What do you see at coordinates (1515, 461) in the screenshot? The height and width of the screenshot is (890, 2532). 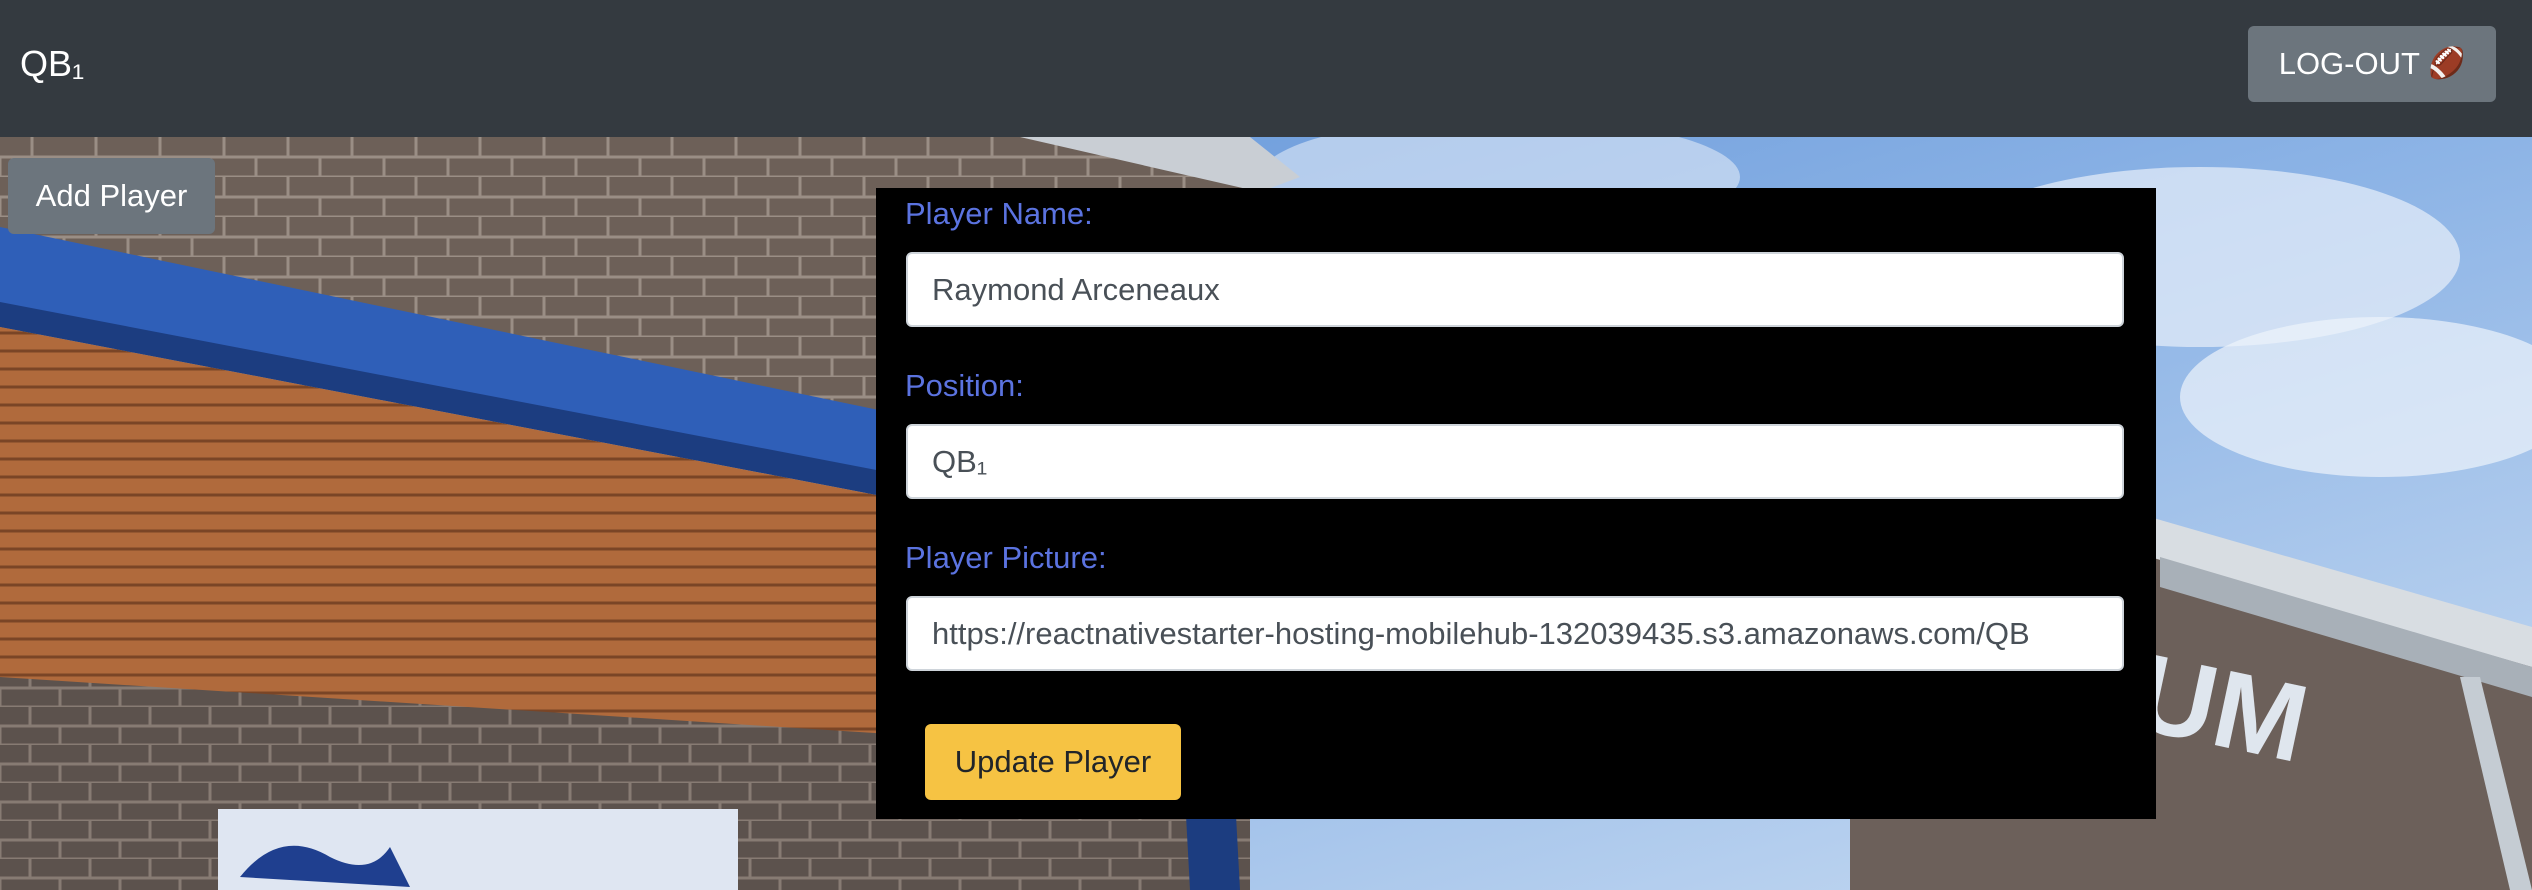 I see `position-input` at bounding box center [1515, 461].